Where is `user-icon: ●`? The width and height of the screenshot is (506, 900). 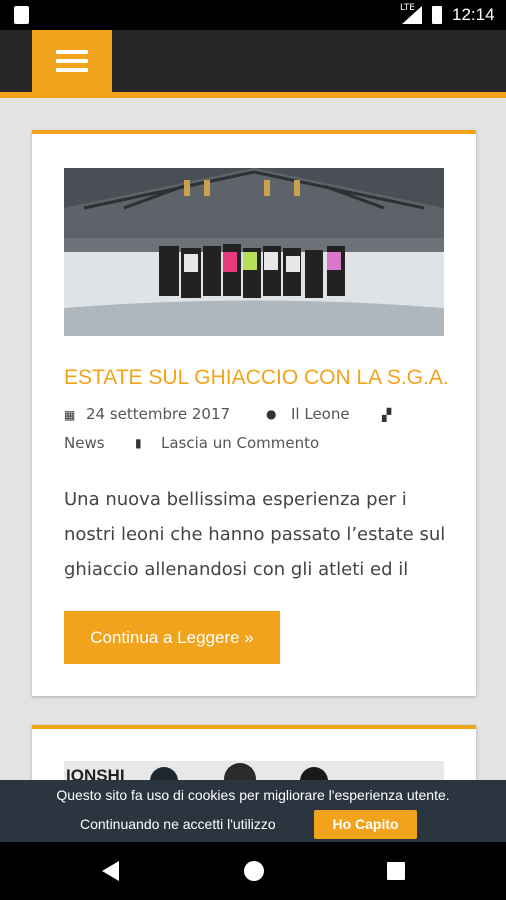
user-icon: ● is located at coordinates (271, 414).